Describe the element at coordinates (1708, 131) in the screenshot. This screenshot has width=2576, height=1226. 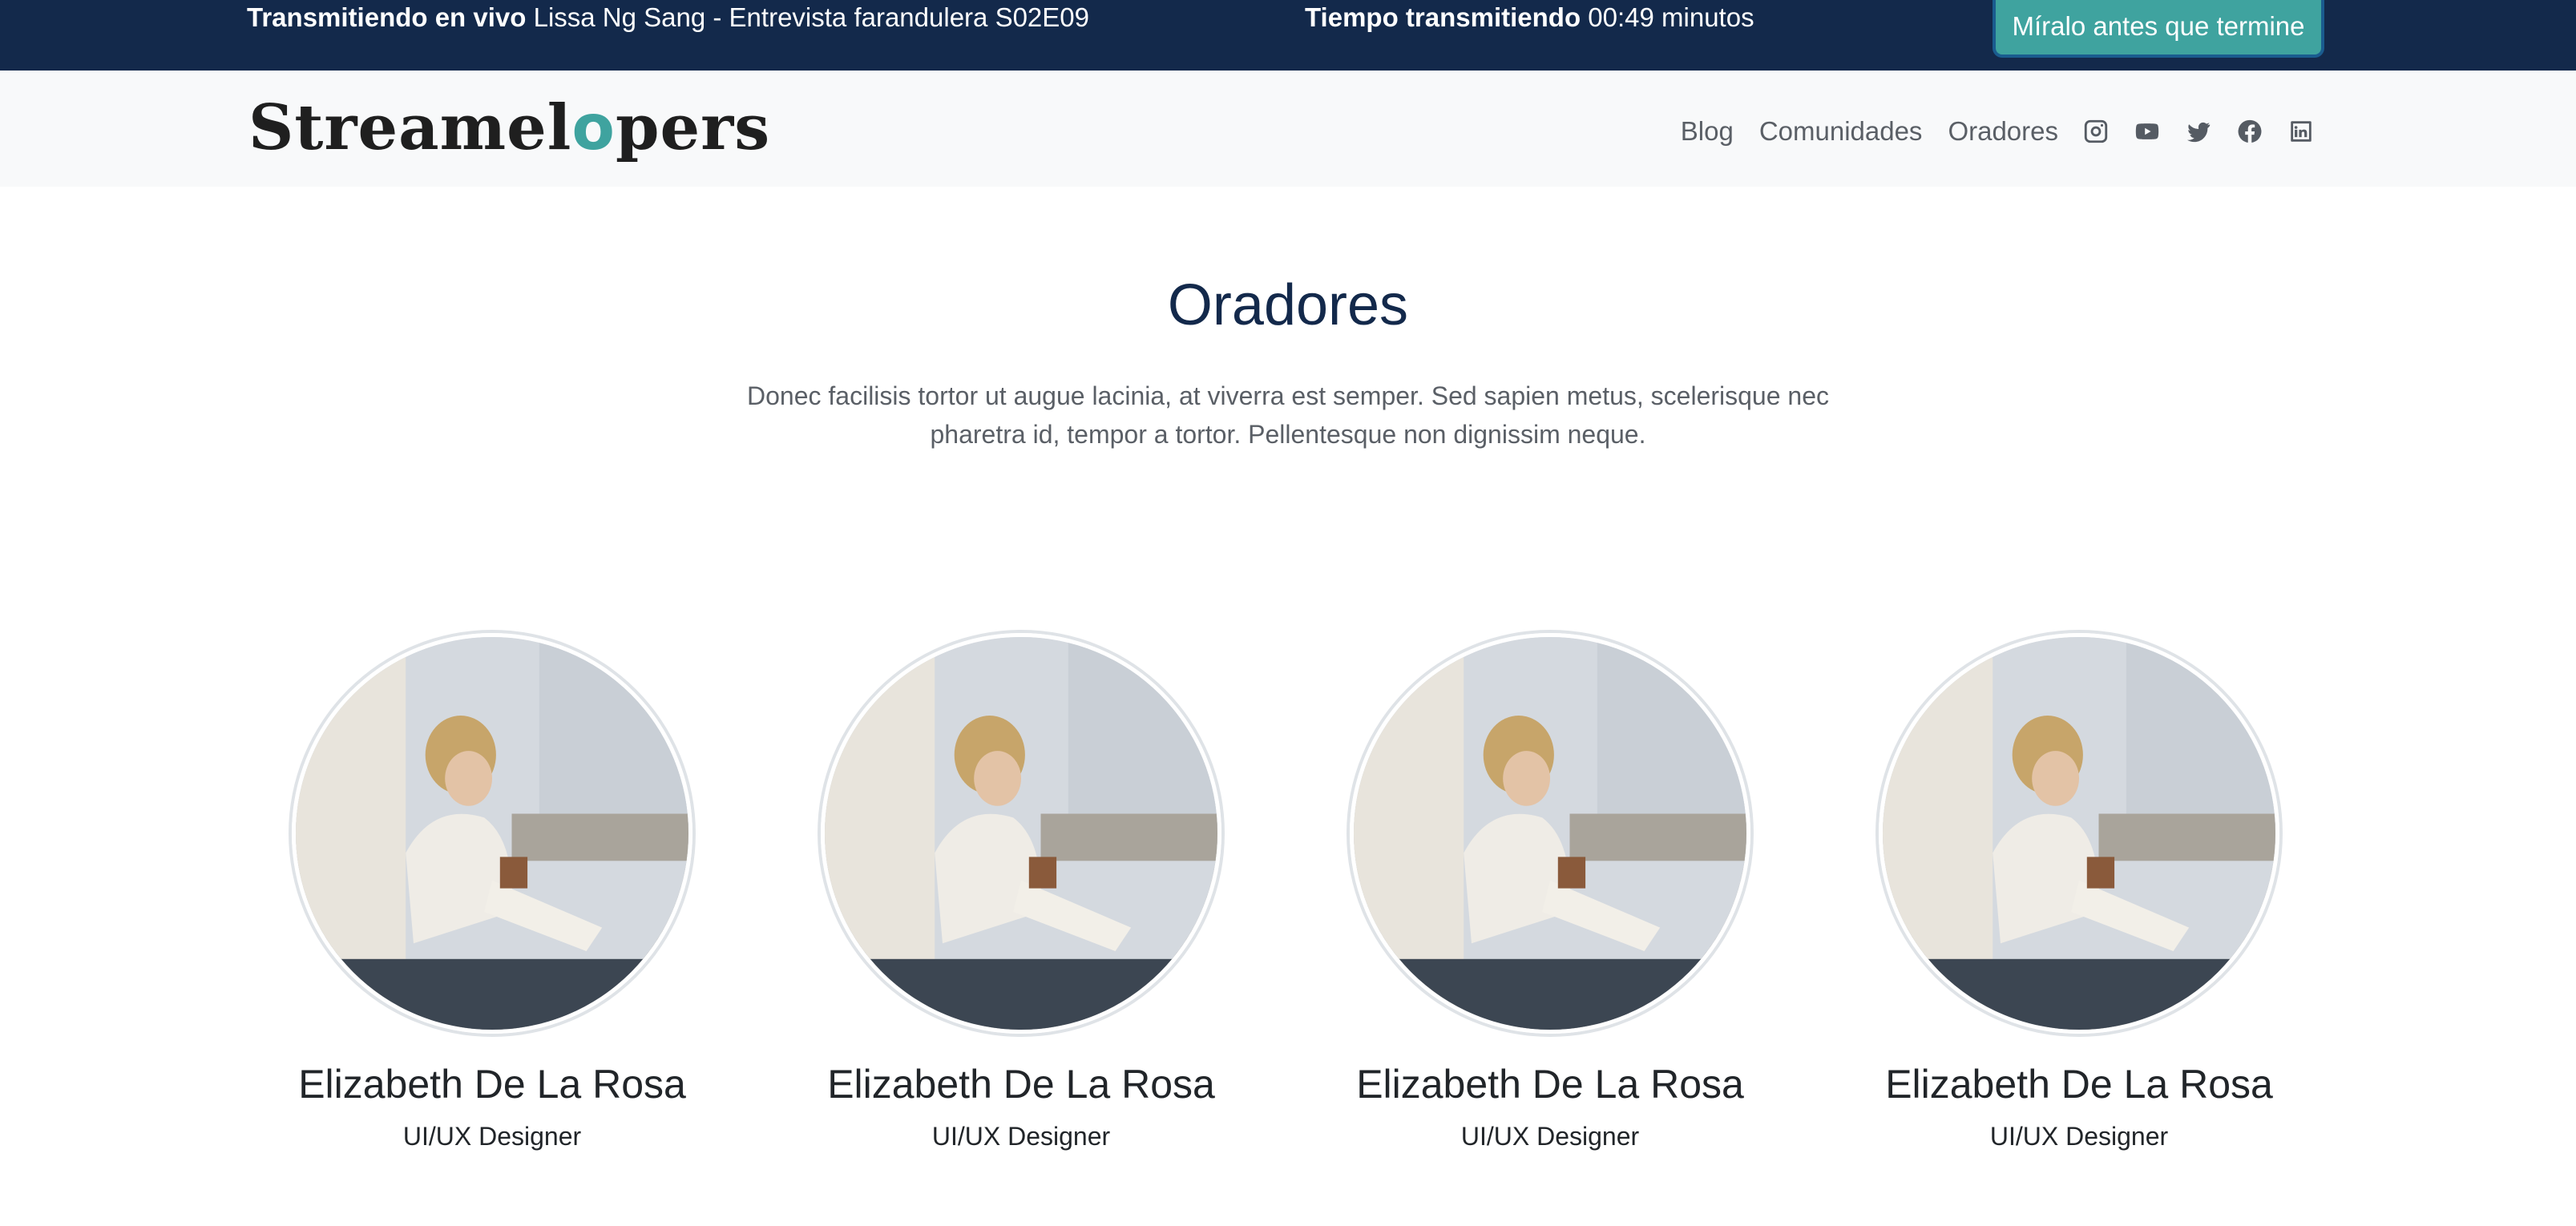
I see `nav-link-blog: Blog` at that location.